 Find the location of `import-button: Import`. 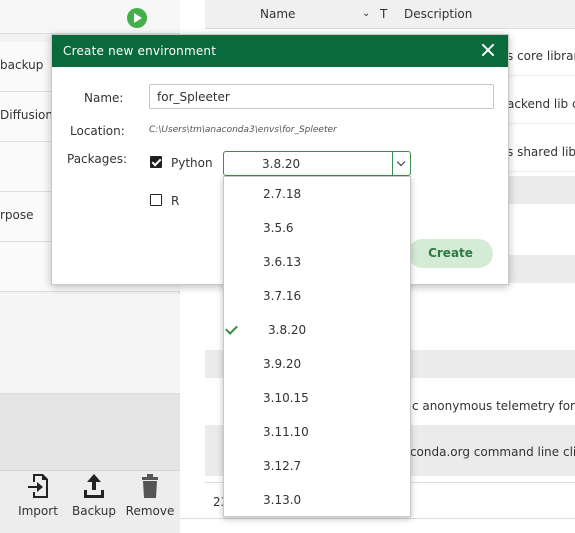

import-button: Import is located at coordinates (38, 495).